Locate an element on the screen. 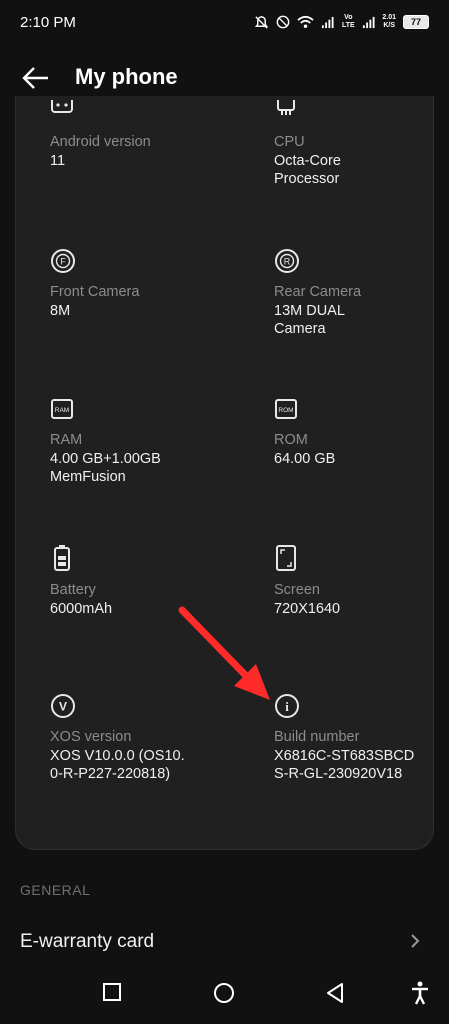 The width and height of the screenshot is (449, 1024). back-button is located at coordinates (36, 78).